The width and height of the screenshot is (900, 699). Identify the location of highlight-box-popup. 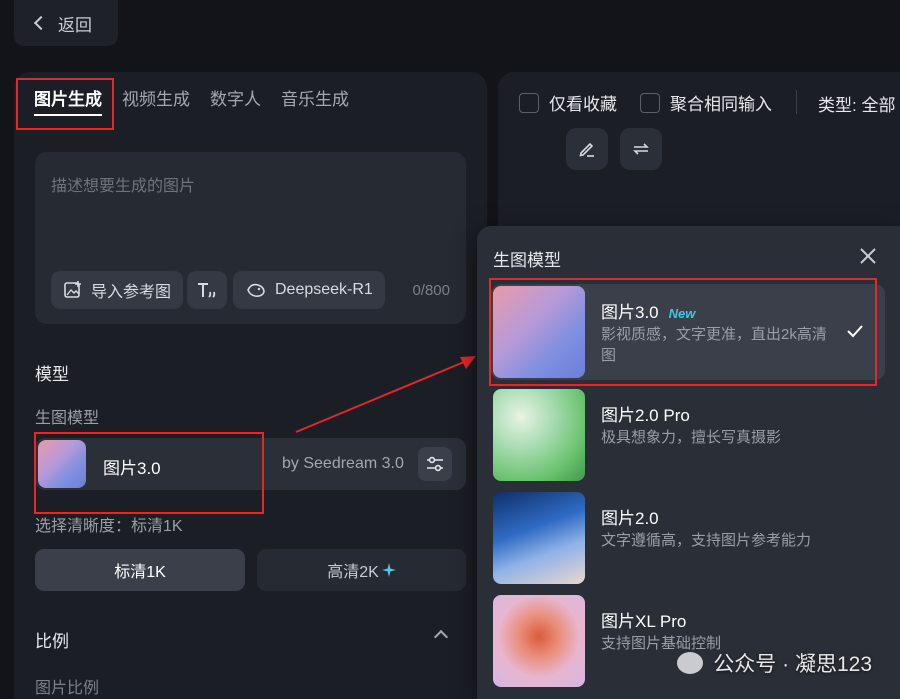
(683, 332).